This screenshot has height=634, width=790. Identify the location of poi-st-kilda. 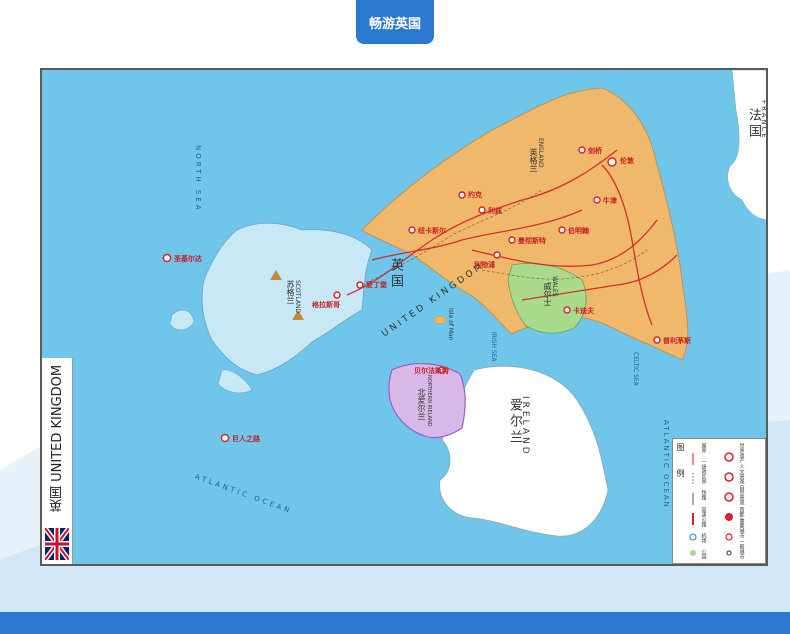
(167, 258).